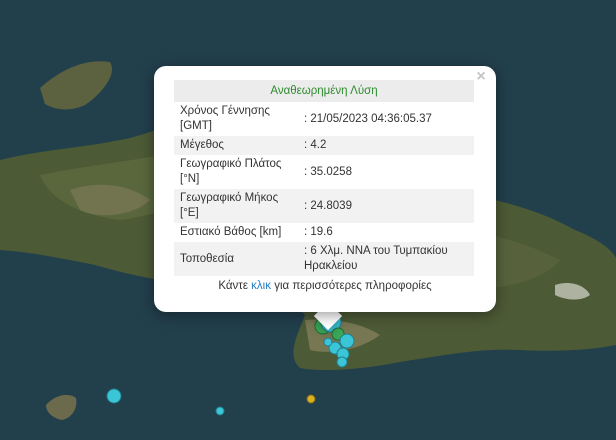  I want to click on longitude-value: : 24.8039, so click(386, 206).